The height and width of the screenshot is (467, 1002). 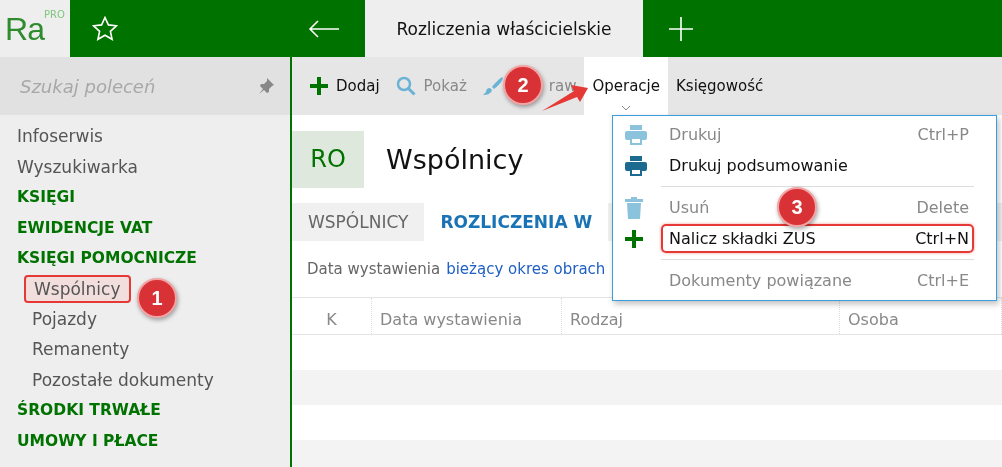 What do you see at coordinates (626, 86) in the screenshot?
I see `toolbar-button: Operacje` at bounding box center [626, 86].